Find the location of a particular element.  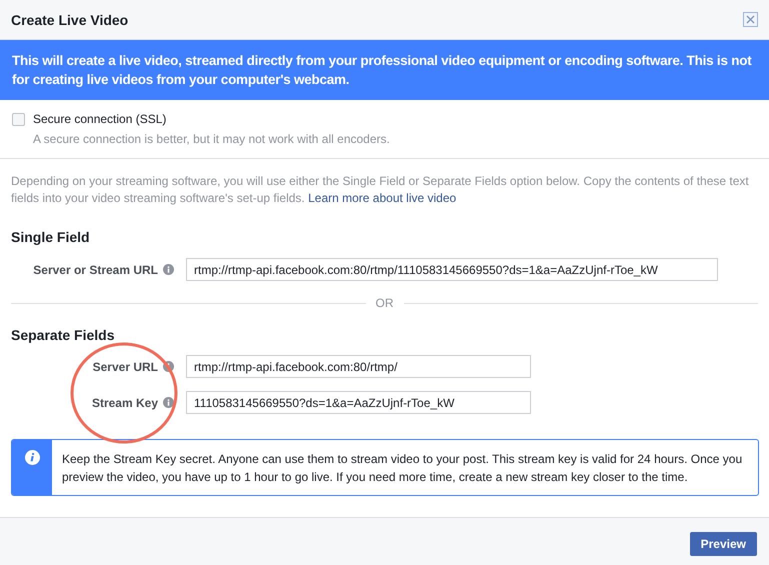

notice-text: Keep the Stream Key secret. Anyone can use them to stream video to your post. This stream key is valid for 24 hours. Once you preview the video, you have up to 1 hour to go live. If you need more time, create a new stream key closer to the time. is located at coordinates (402, 468).